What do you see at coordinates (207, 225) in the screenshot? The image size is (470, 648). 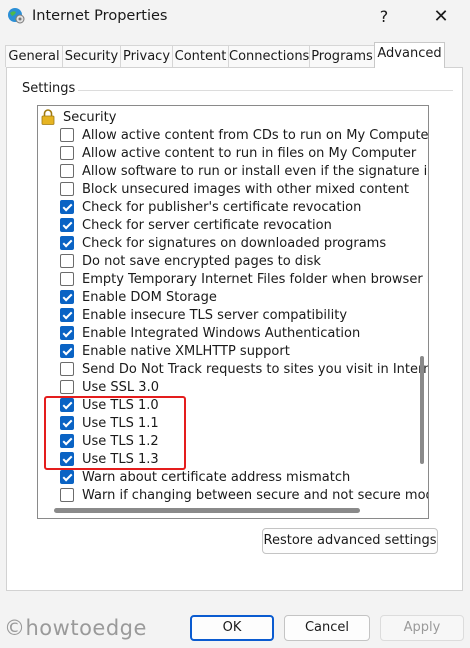 I see `setting-label: Check for server certificate revocation` at bounding box center [207, 225].